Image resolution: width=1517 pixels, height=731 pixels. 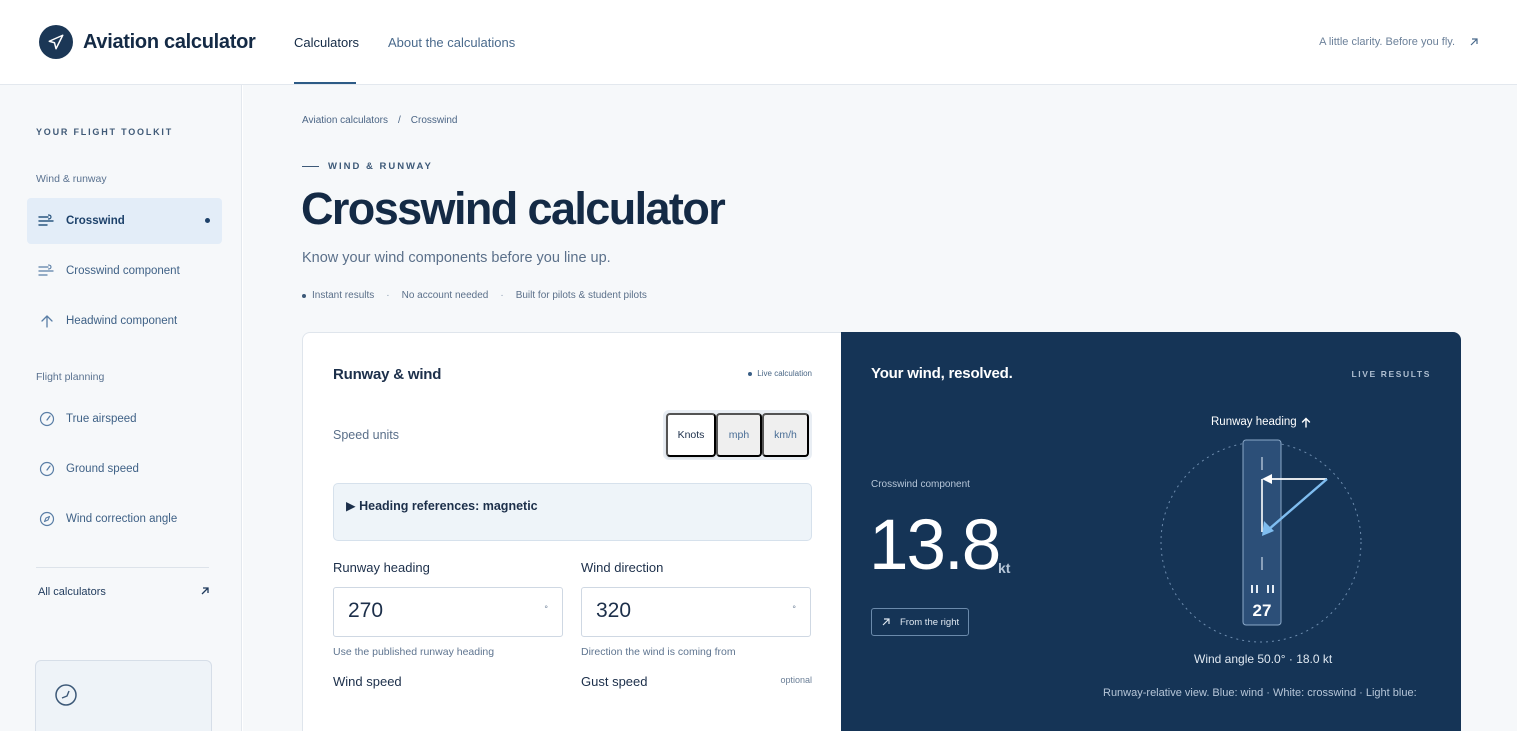 I want to click on runway-heading-help: Use the published runway heading, so click(x=414, y=652).